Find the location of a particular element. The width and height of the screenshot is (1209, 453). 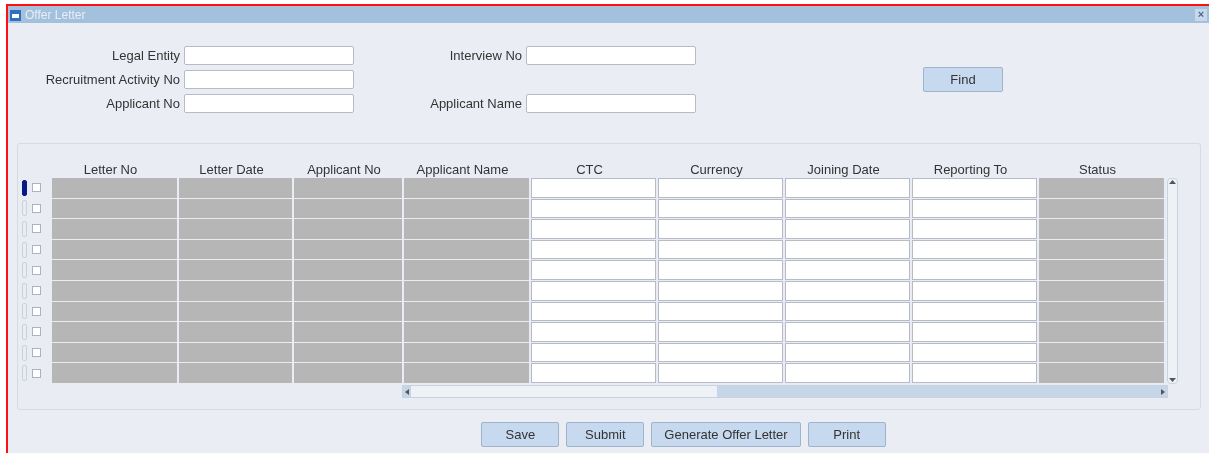

action-button: Submit is located at coordinates (605, 434).